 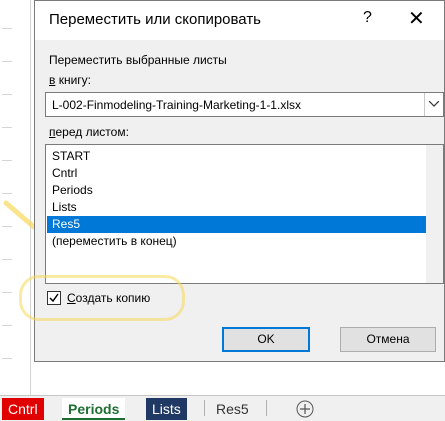 What do you see at coordinates (388, 339) in the screenshot?
I see `cancel-button: Отмена` at bounding box center [388, 339].